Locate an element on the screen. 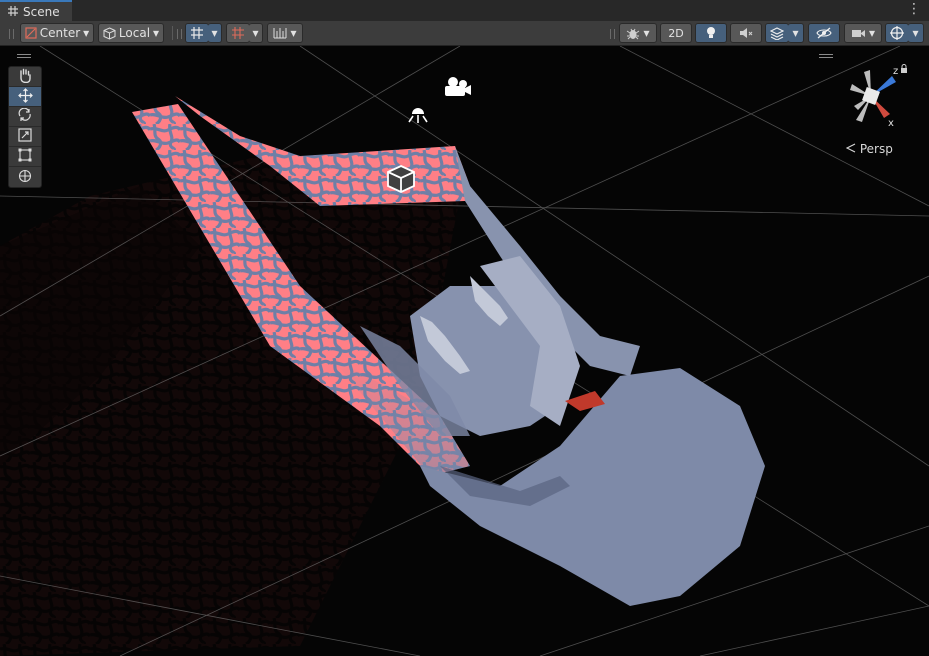  rect-tool-button is located at coordinates (25, 157).